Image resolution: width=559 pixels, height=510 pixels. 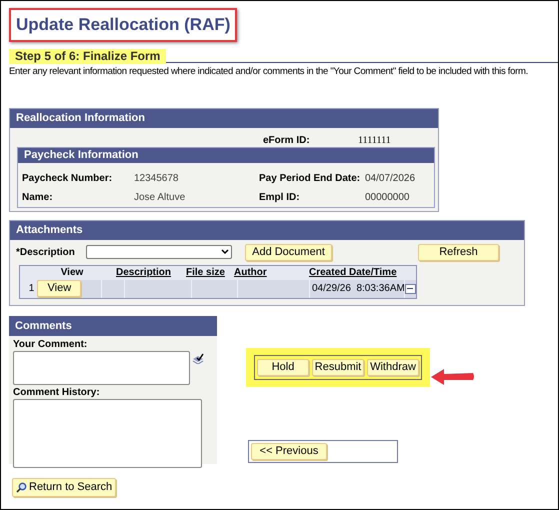 I want to click on description-dropdown, so click(x=159, y=252).